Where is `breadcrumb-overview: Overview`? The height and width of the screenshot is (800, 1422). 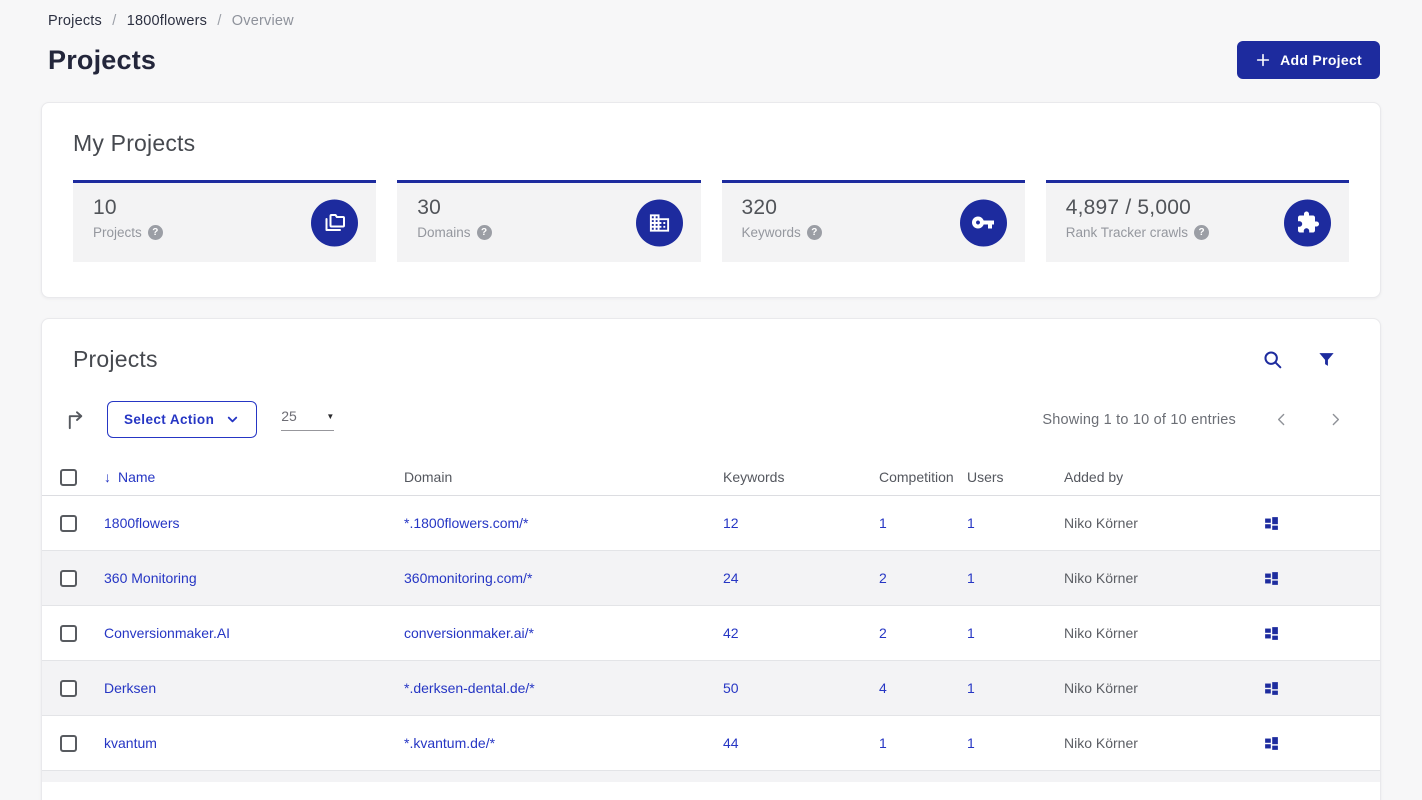 breadcrumb-overview: Overview is located at coordinates (262, 21).